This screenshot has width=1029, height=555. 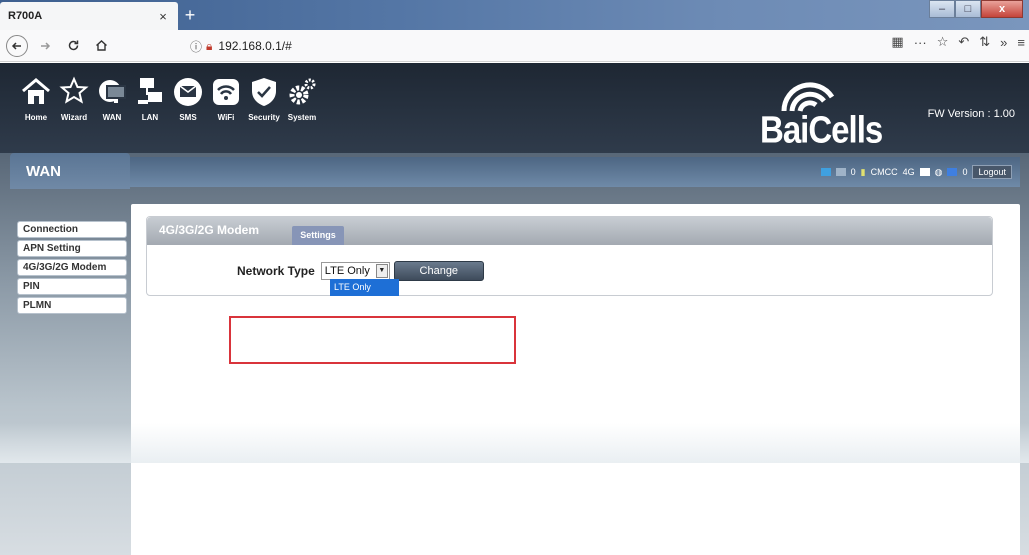 I want to click on system-icon, so click(x=302, y=92).